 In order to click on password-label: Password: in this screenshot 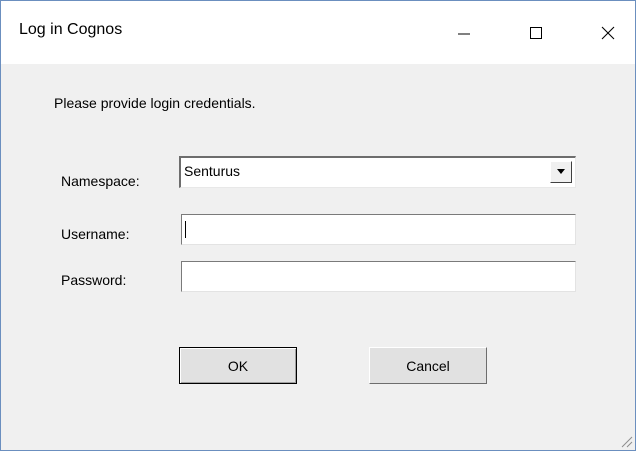, I will do `click(94, 280)`.